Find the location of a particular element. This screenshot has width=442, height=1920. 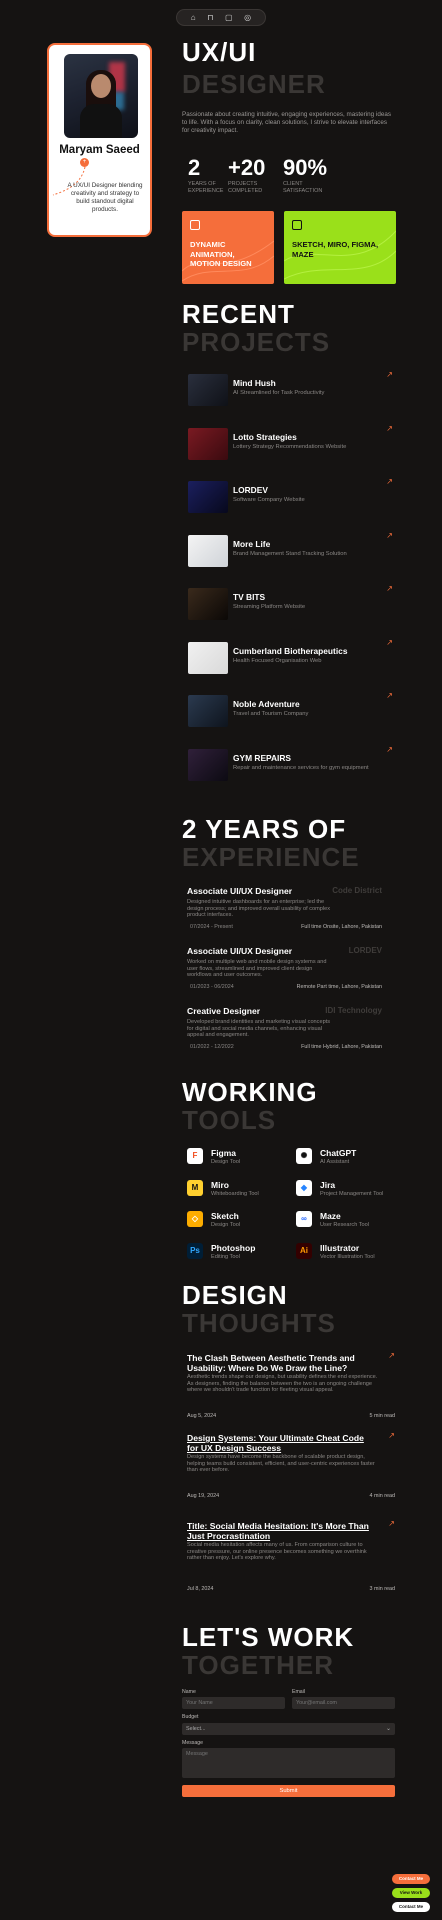

project-subtitle: Lottery Strategy Recommendations Website is located at coordinates (290, 446).